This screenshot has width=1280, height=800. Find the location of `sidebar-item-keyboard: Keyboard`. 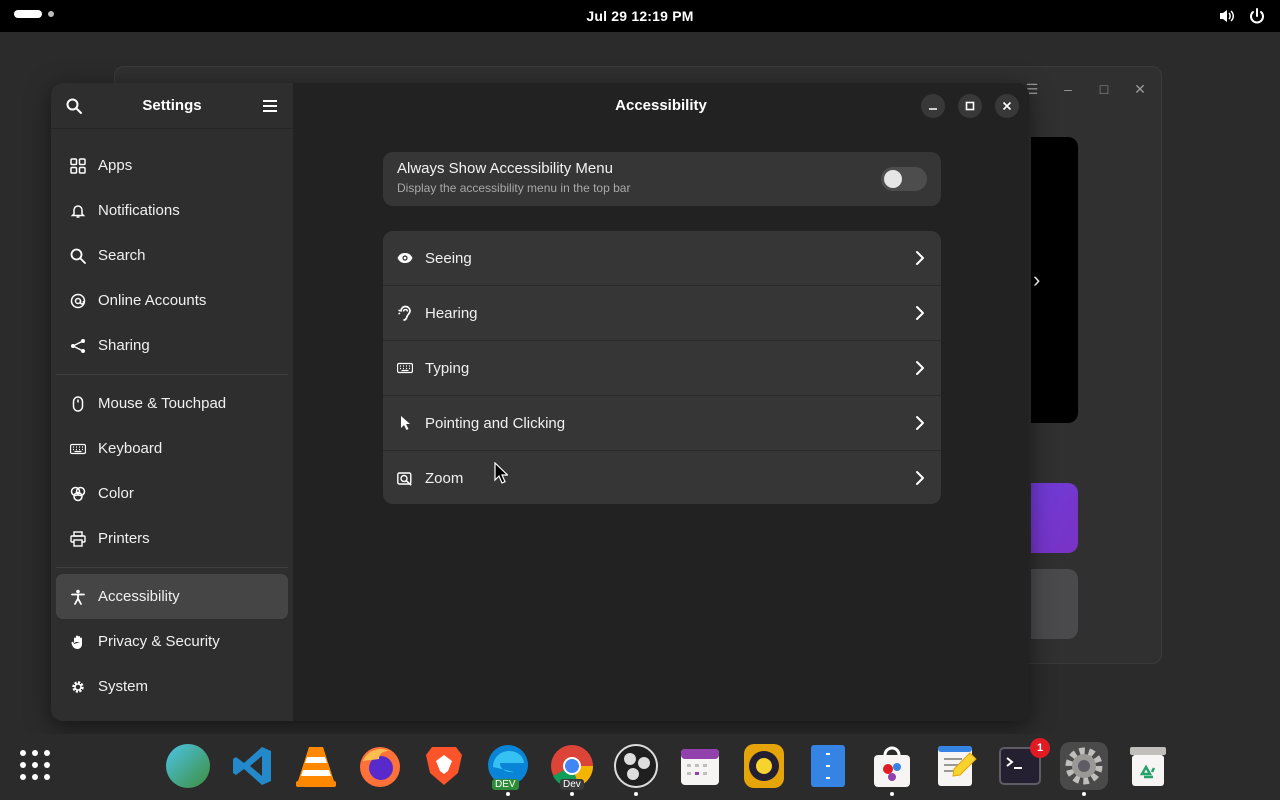

sidebar-item-keyboard: Keyboard is located at coordinates (172, 448).